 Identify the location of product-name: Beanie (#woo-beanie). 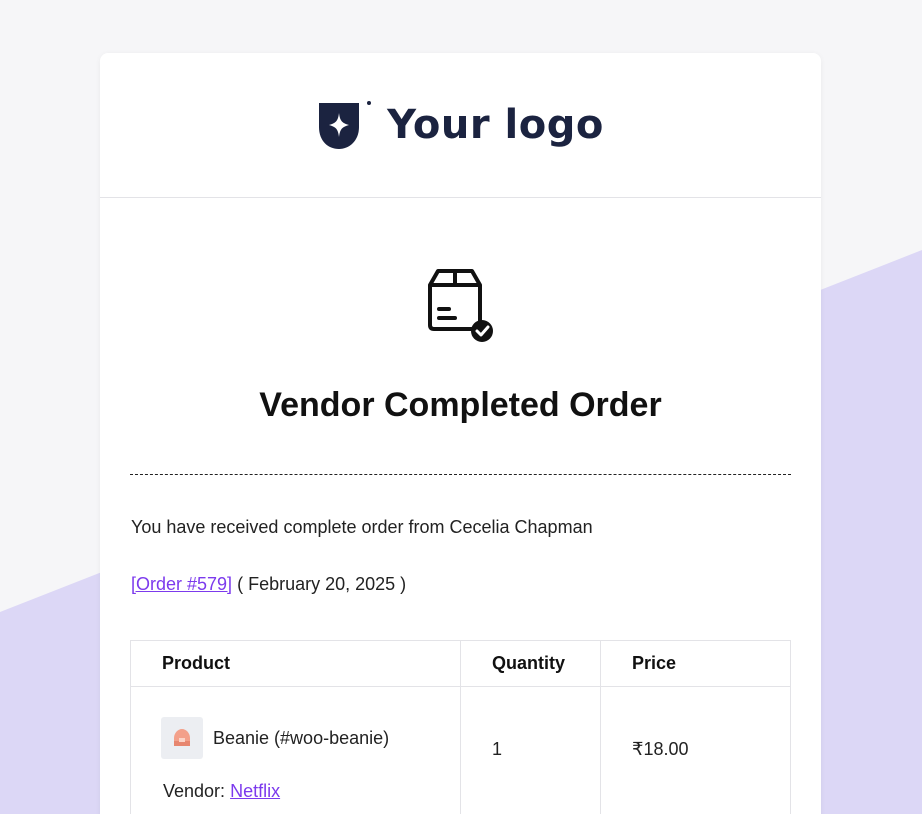
(301, 737).